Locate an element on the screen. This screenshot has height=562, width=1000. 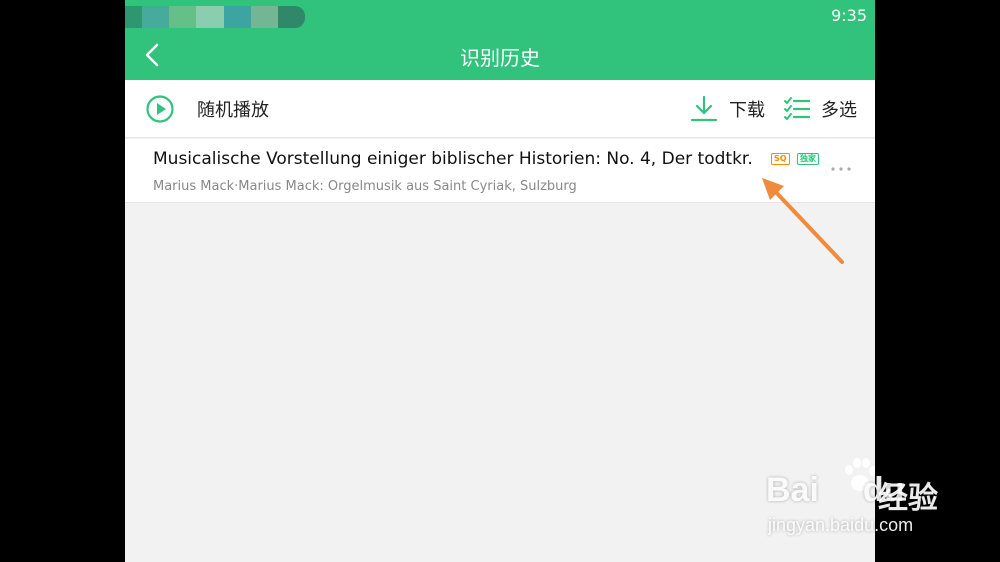
blurred-status-icons is located at coordinates (215, 17).